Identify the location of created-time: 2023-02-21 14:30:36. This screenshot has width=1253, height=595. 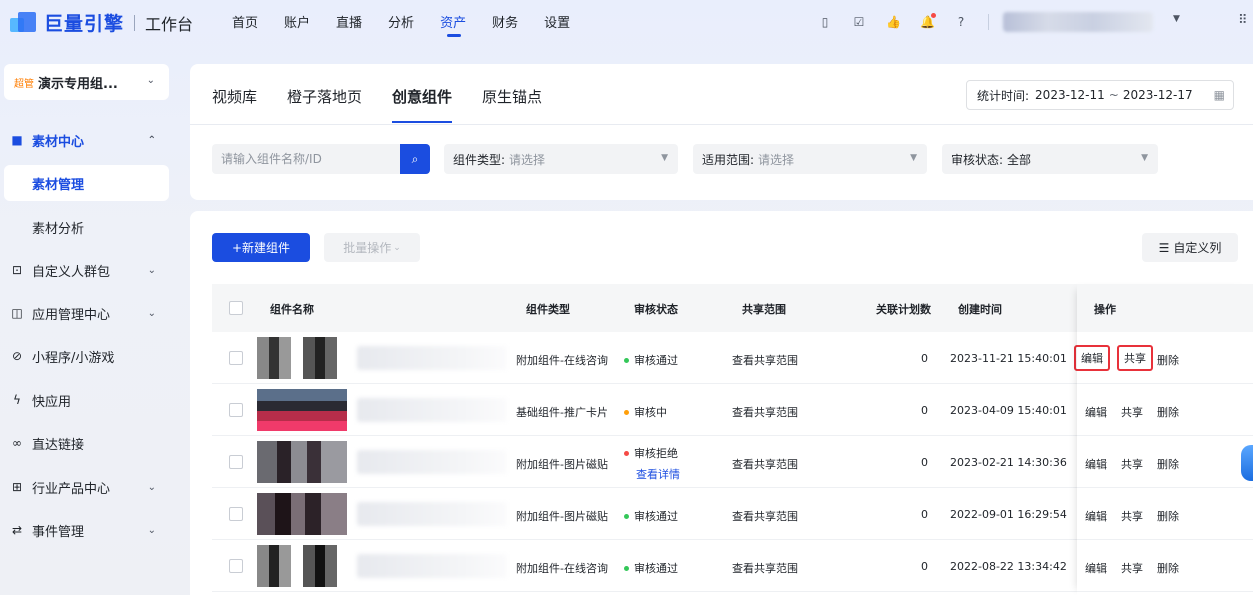
(1008, 462).